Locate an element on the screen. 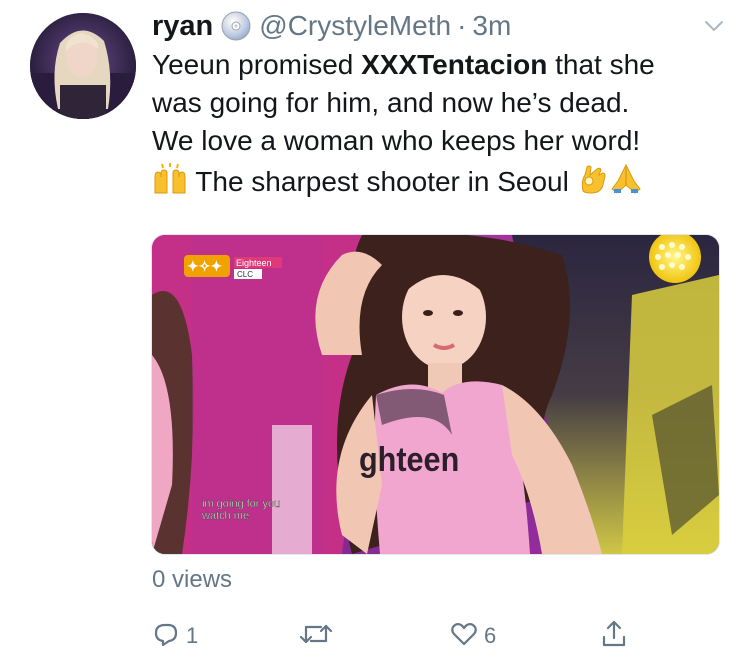  text-segment: The sharpest shooter in Seoul is located at coordinates (382, 181).